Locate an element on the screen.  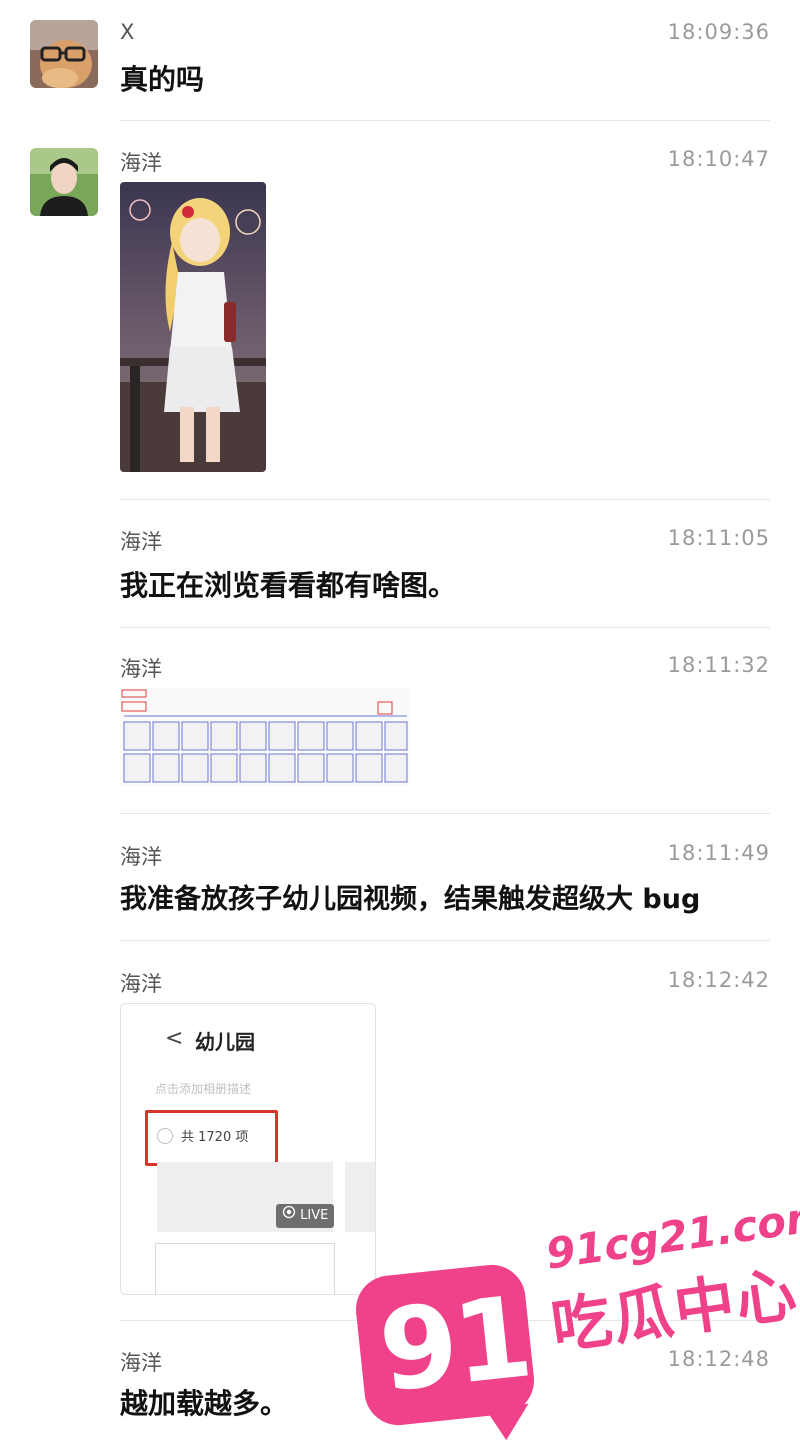
back-chevron-icon: < is located at coordinates (174, 1038).